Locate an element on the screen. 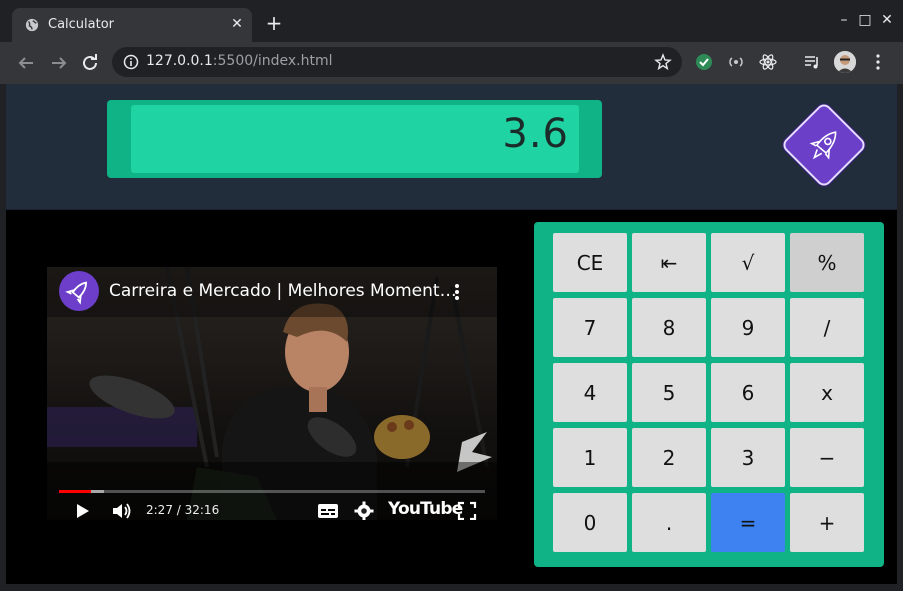  key-8: 8 is located at coordinates (669, 327).